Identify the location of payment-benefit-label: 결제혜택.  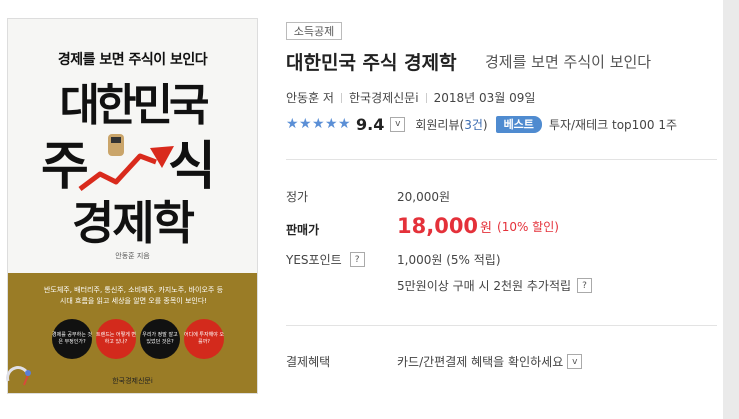
(308, 362).